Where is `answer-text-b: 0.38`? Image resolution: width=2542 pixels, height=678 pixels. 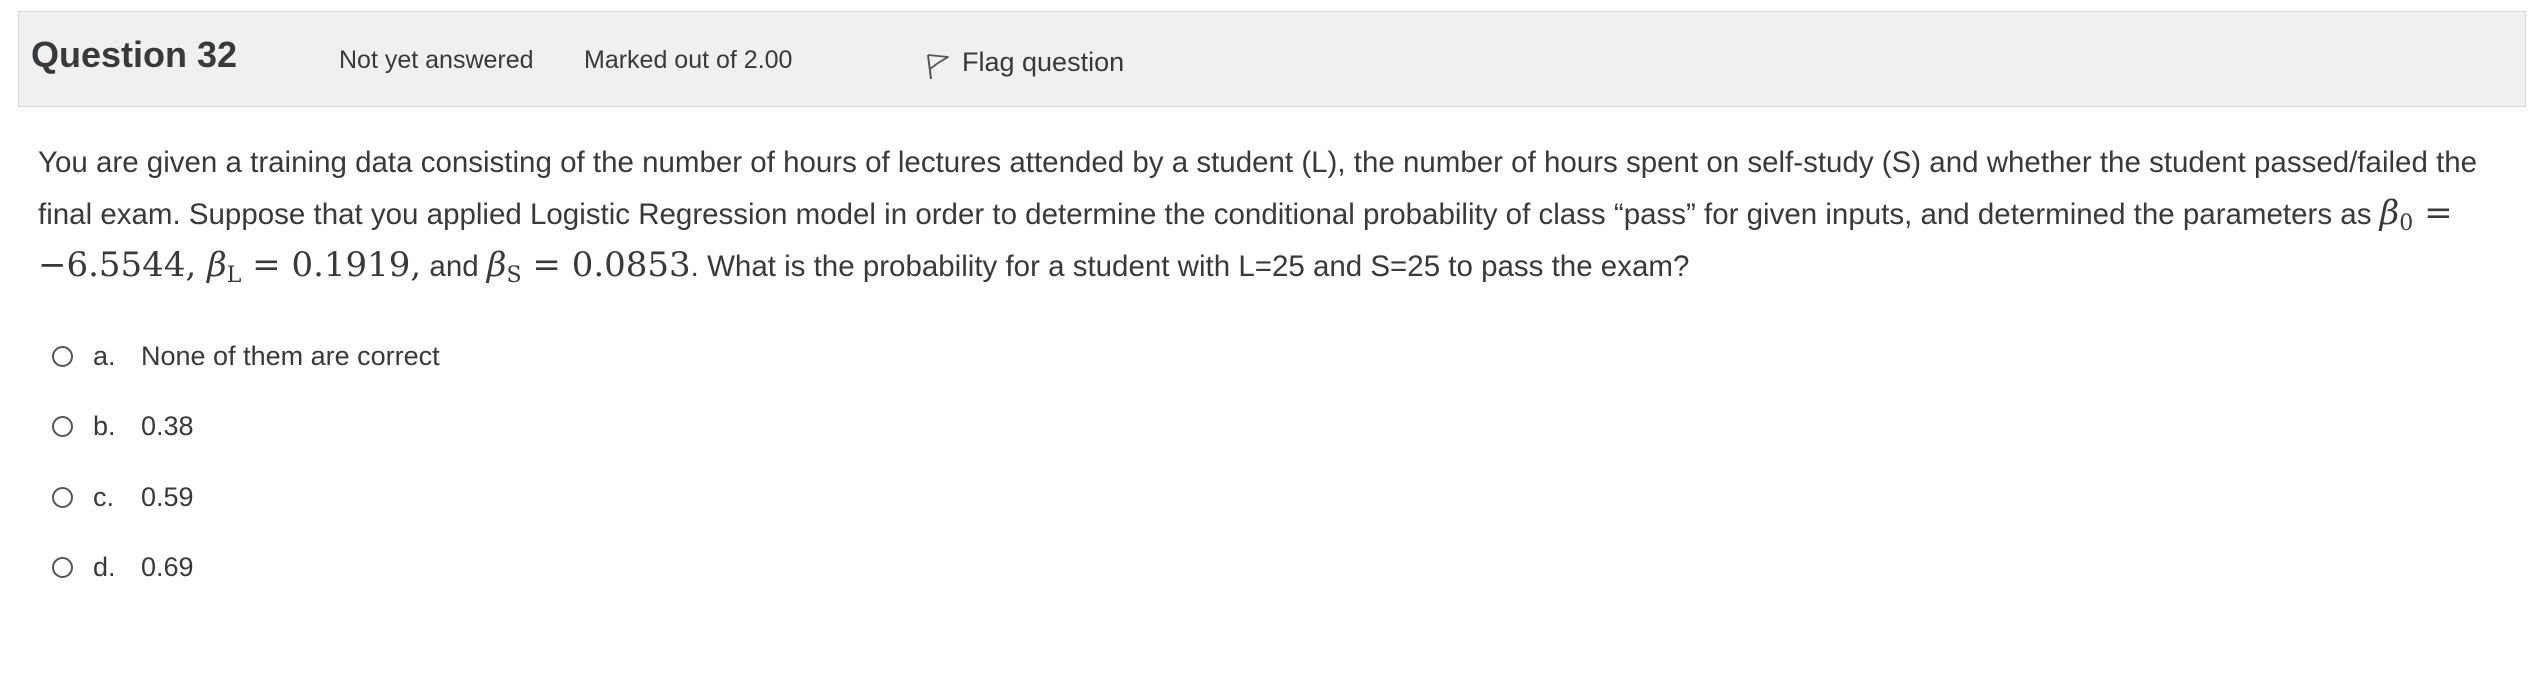
answer-text-b: 0.38 is located at coordinates (167, 425).